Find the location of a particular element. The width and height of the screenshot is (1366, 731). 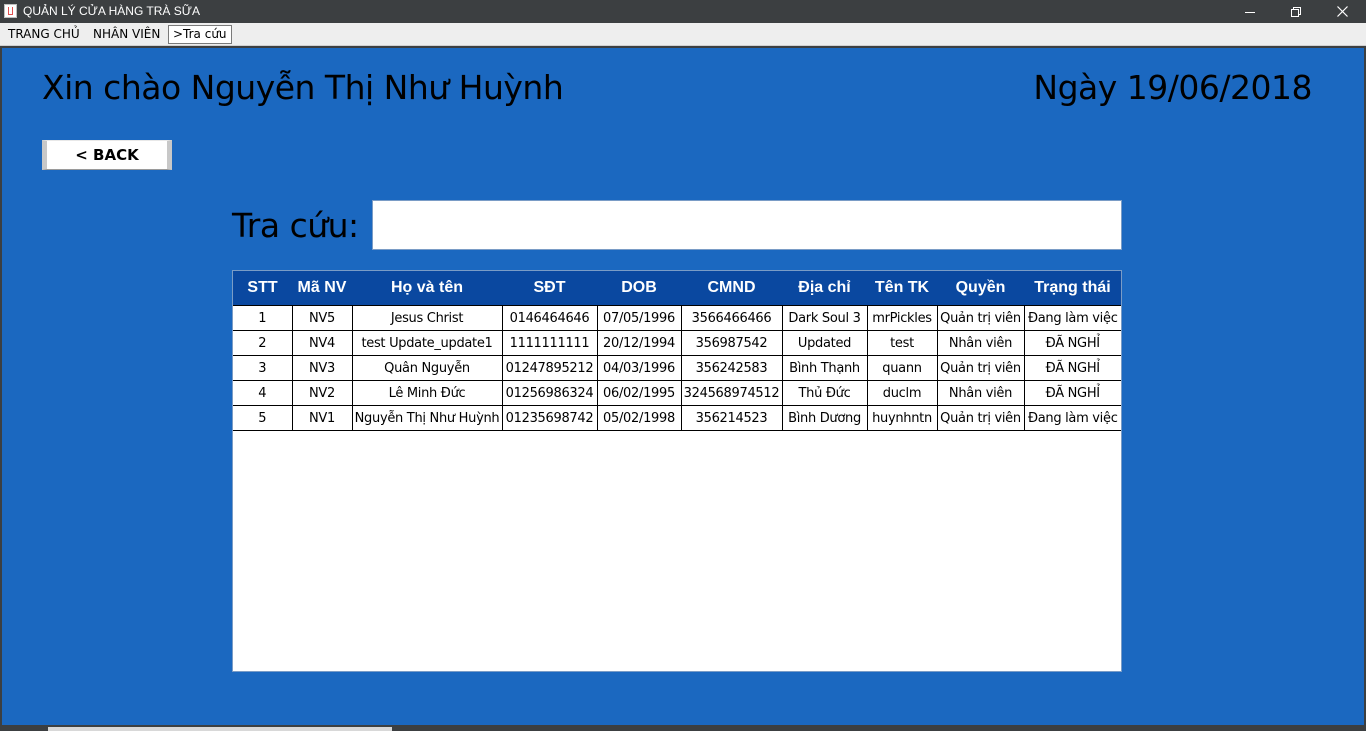

table-cell: 1111111111 is located at coordinates (549, 343).